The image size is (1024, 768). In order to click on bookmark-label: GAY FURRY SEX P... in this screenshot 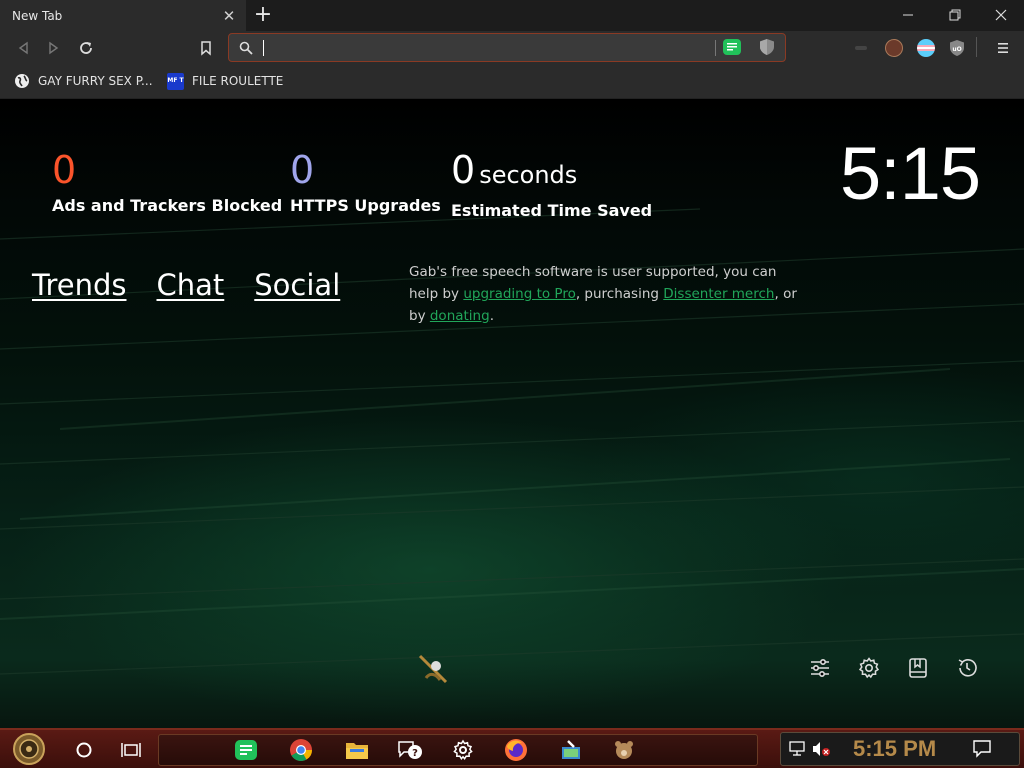, I will do `click(95, 81)`.